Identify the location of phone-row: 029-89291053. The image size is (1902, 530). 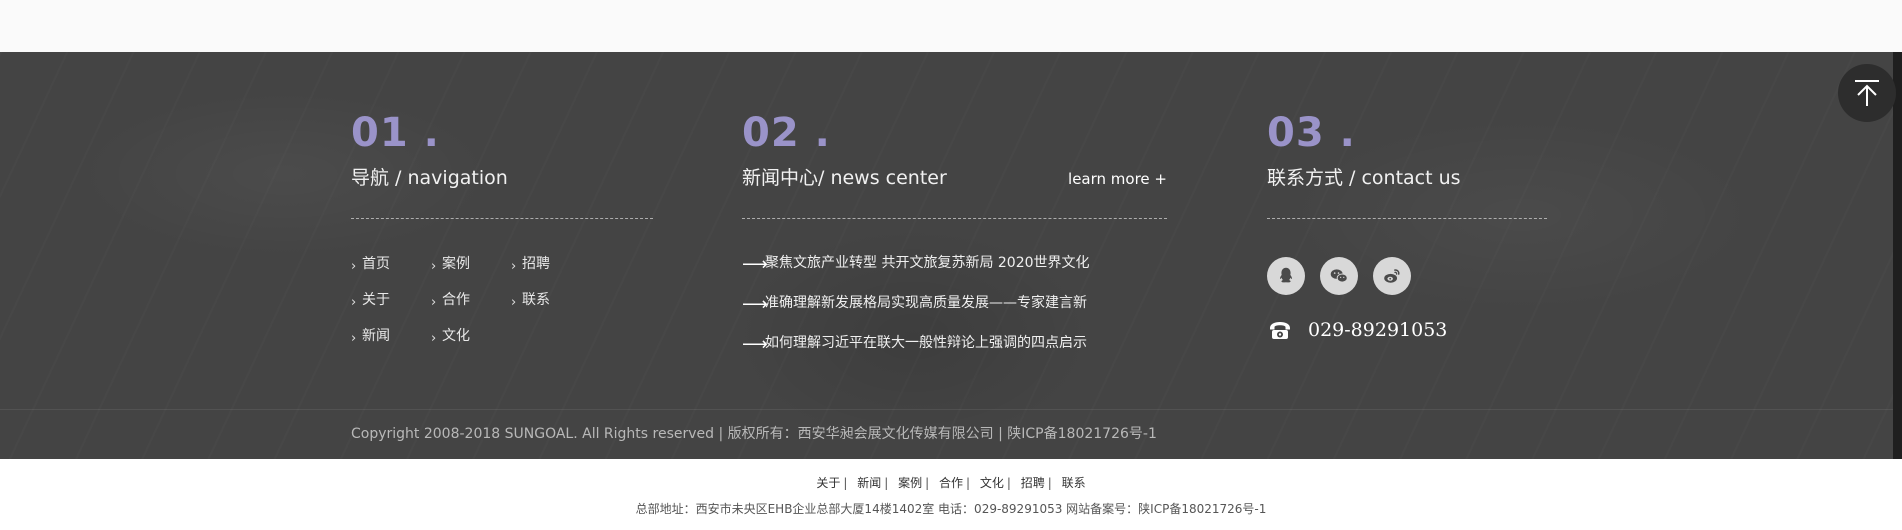
(1407, 330).